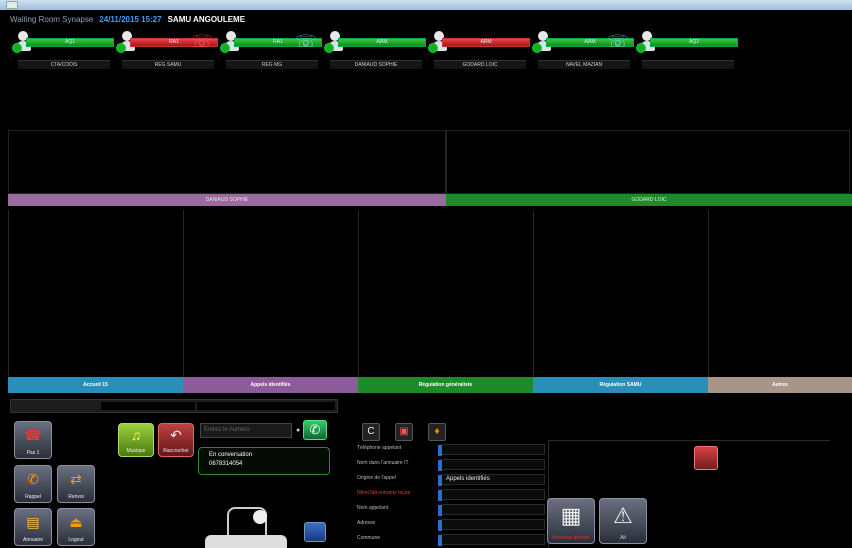  I want to click on group-bar-godard: GODARD LOIC, so click(649, 200).